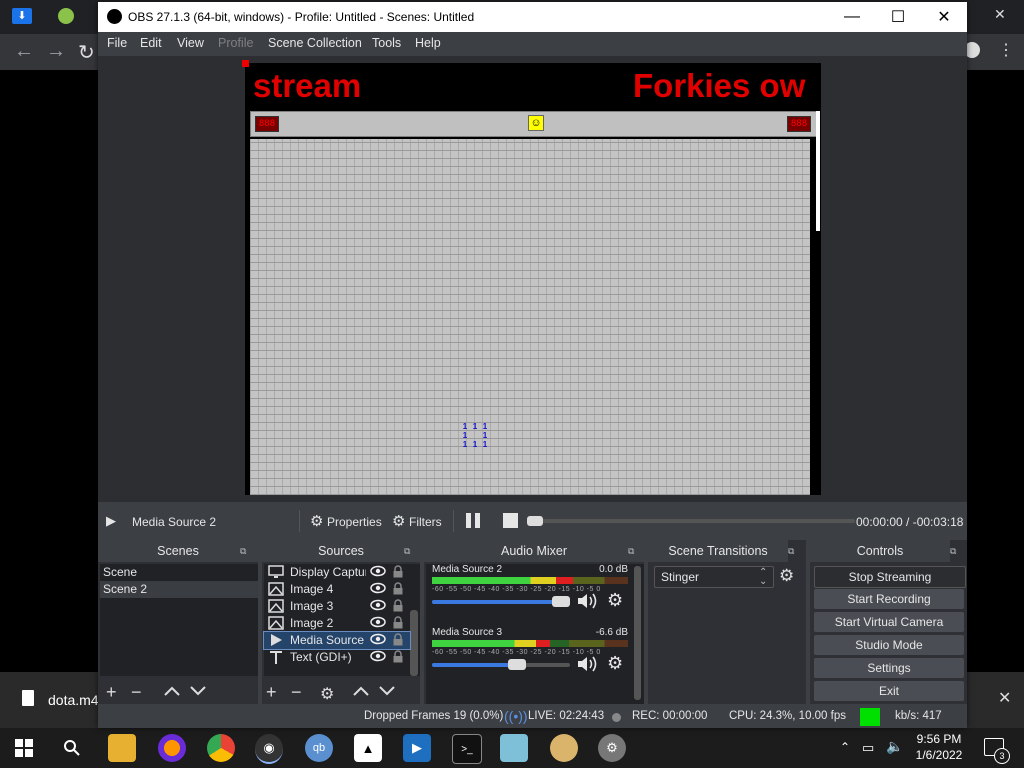 The width and height of the screenshot is (1024, 768). What do you see at coordinates (398, 521) in the screenshot?
I see `filters-icon: ⚙` at bounding box center [398, 521].